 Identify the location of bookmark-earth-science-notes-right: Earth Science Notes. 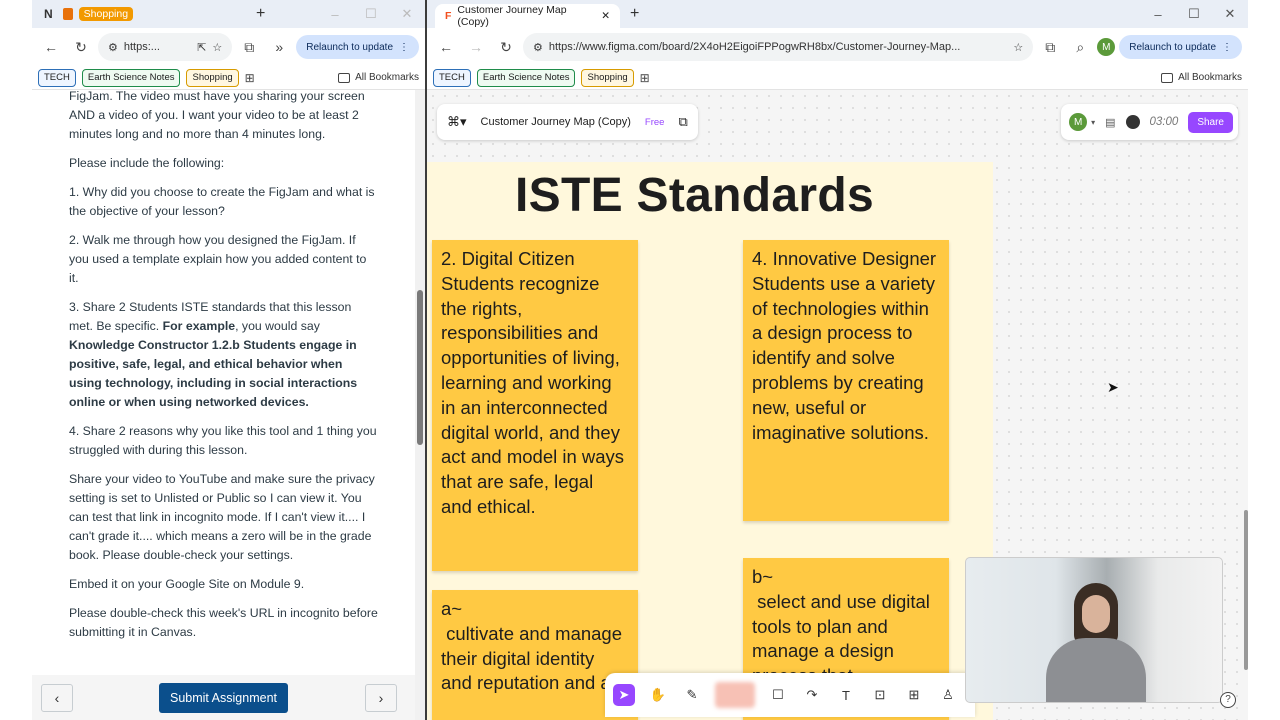
(526, 77).